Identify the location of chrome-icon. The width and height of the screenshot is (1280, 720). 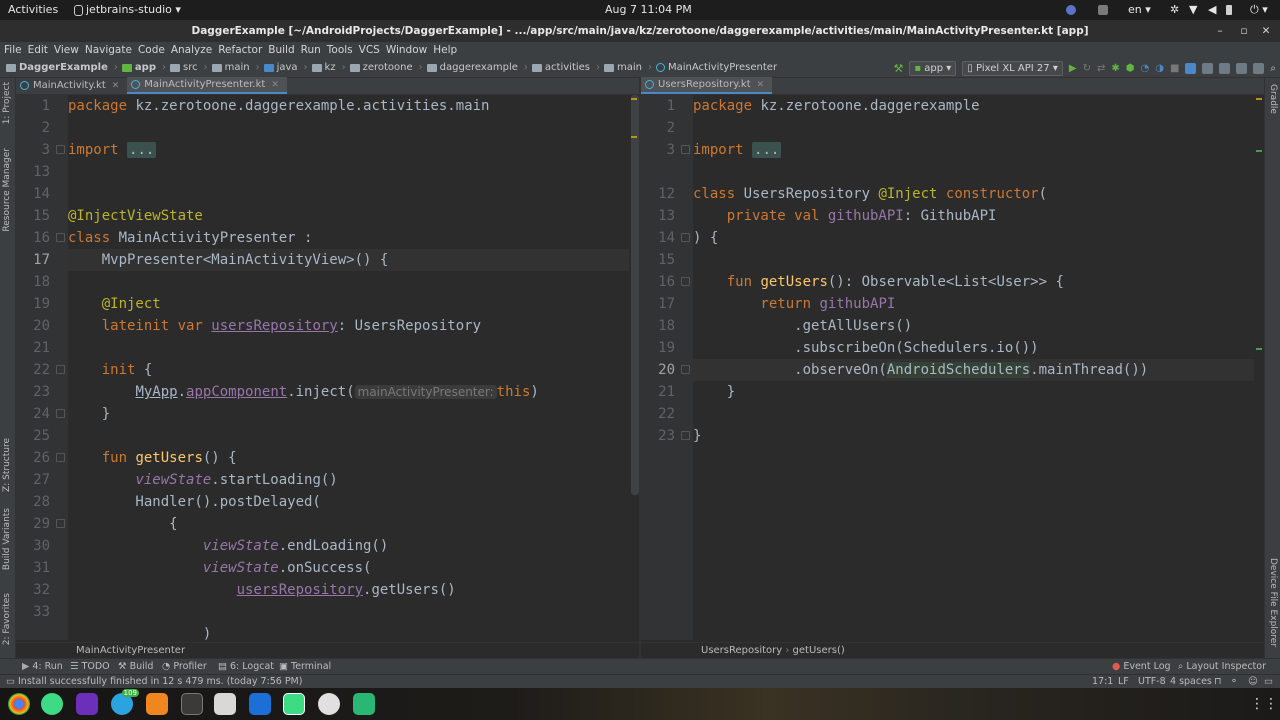
(19, 704).